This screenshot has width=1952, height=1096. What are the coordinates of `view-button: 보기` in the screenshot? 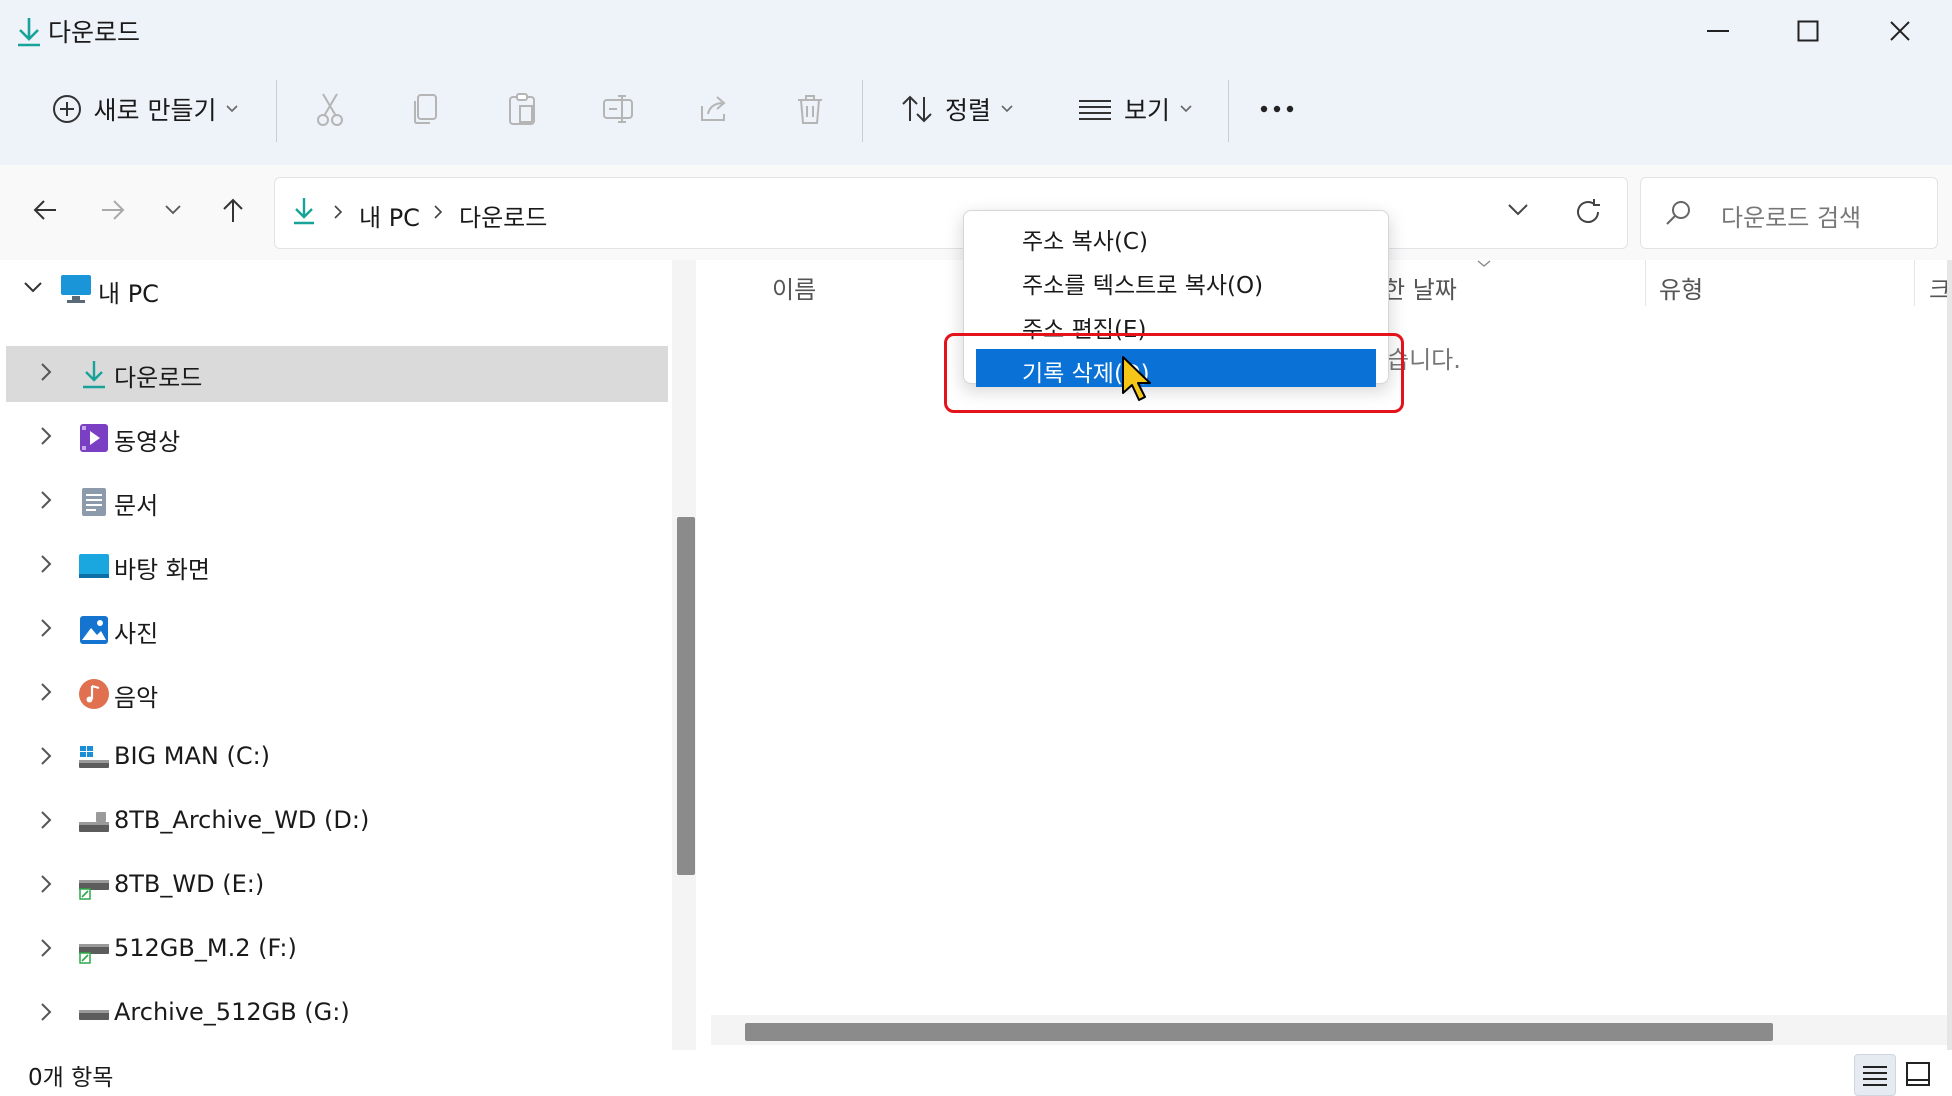 It's located at (1135, 109).